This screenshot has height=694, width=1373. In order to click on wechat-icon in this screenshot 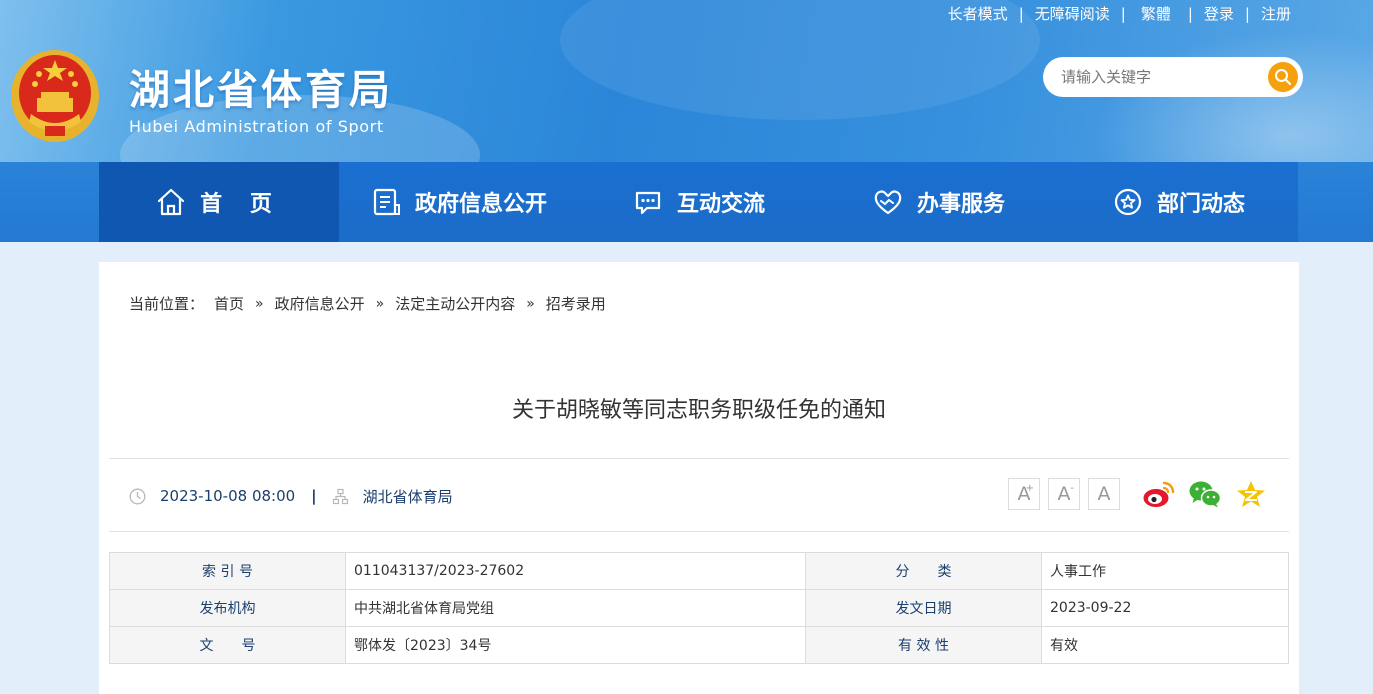, I will do `click(1205, 494)`.